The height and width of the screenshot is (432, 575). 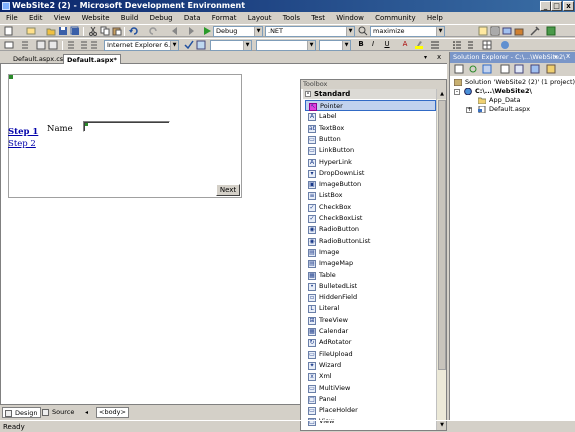 What do you see at coordinates (370, 218) in the screenshot?
I see `toolbox-item-checkboxlist: ✓ CheckBoxList` at bounding box center [370, 218].